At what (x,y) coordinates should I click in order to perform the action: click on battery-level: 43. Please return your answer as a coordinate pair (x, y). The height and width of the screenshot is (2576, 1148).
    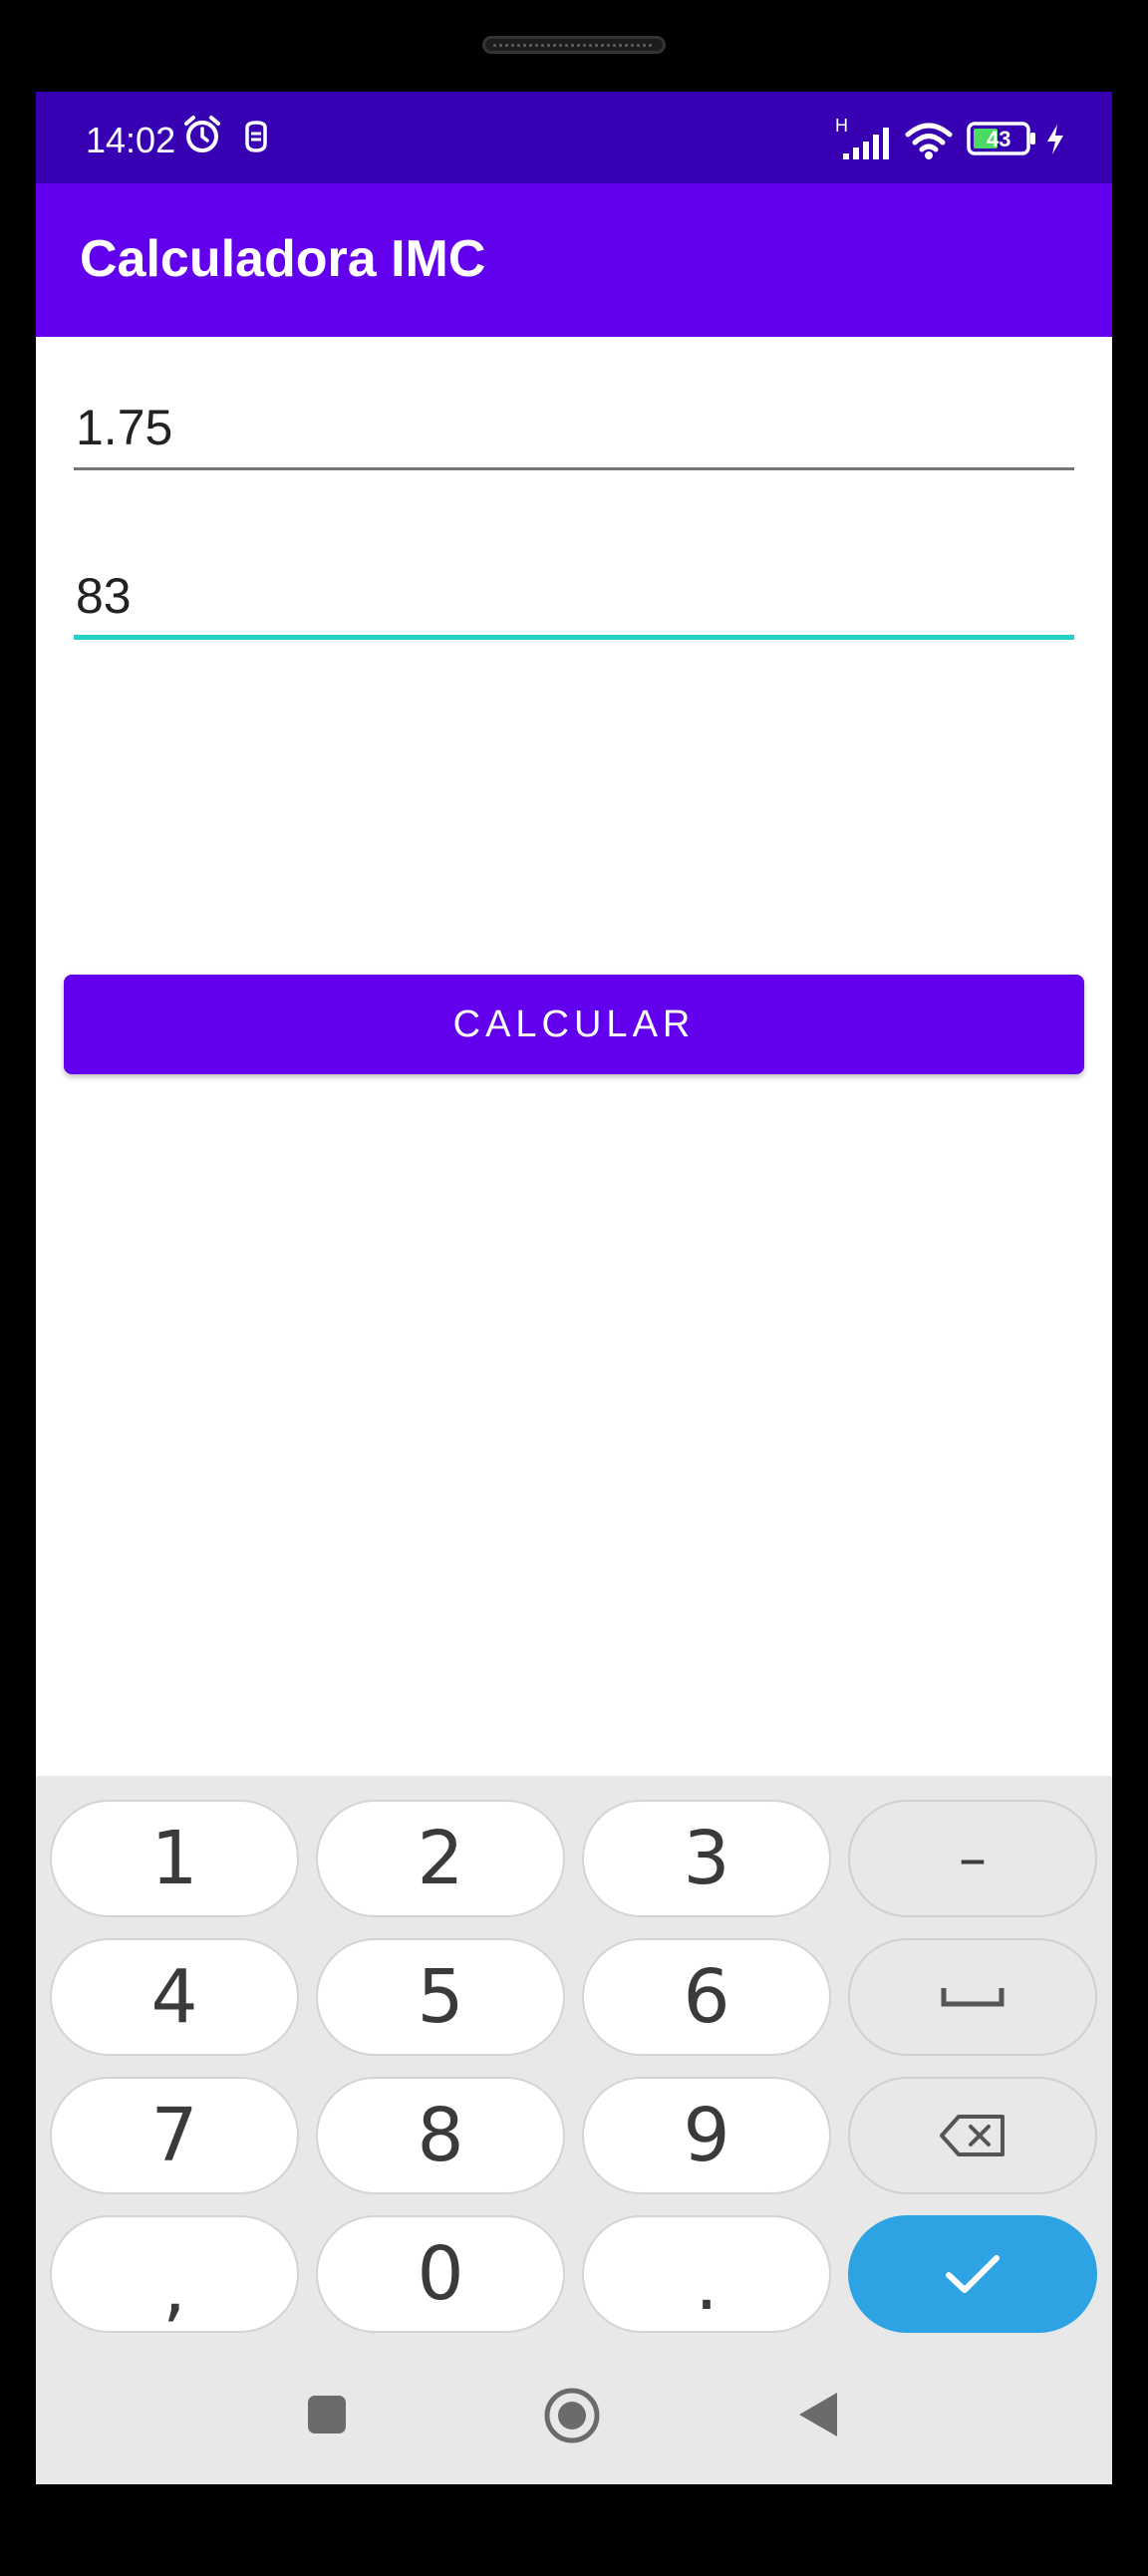
    Looking at the image, I should click on (999, 139).